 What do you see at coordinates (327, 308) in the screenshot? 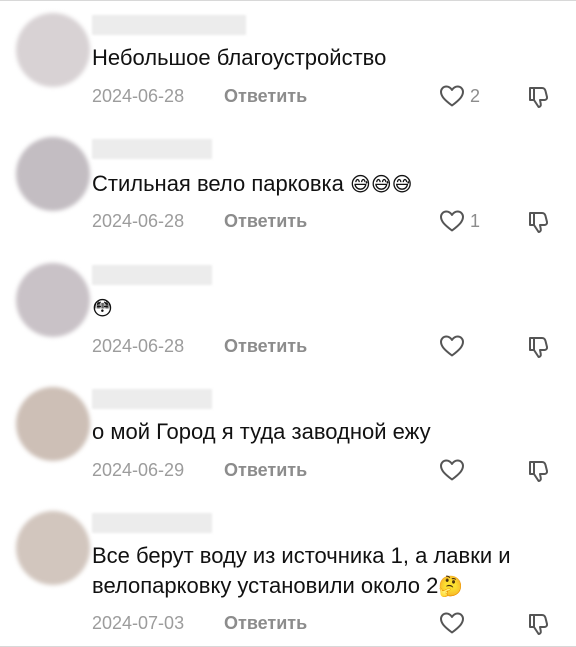
I see `comment-text: 😳` at bounding box center [327, 308].